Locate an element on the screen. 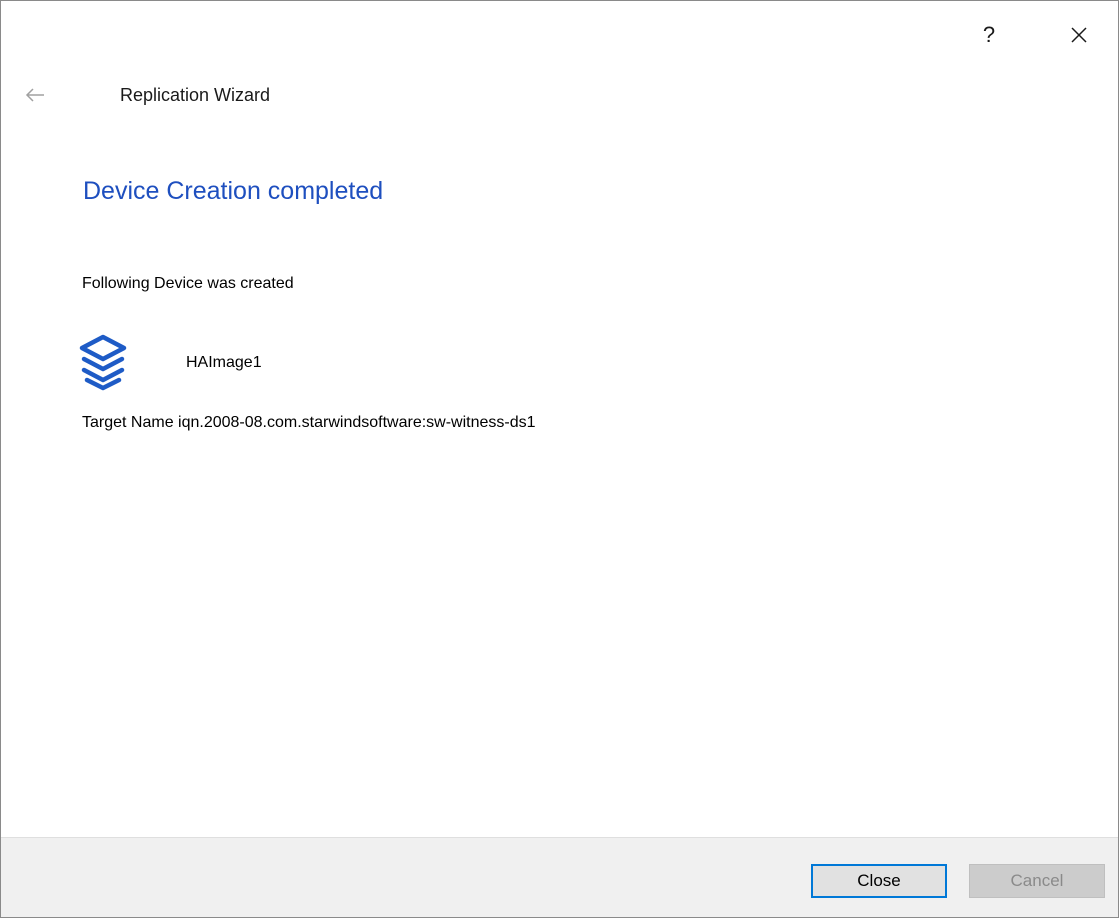  intro-text: Following Device was created is located at coordinates (188, 283).